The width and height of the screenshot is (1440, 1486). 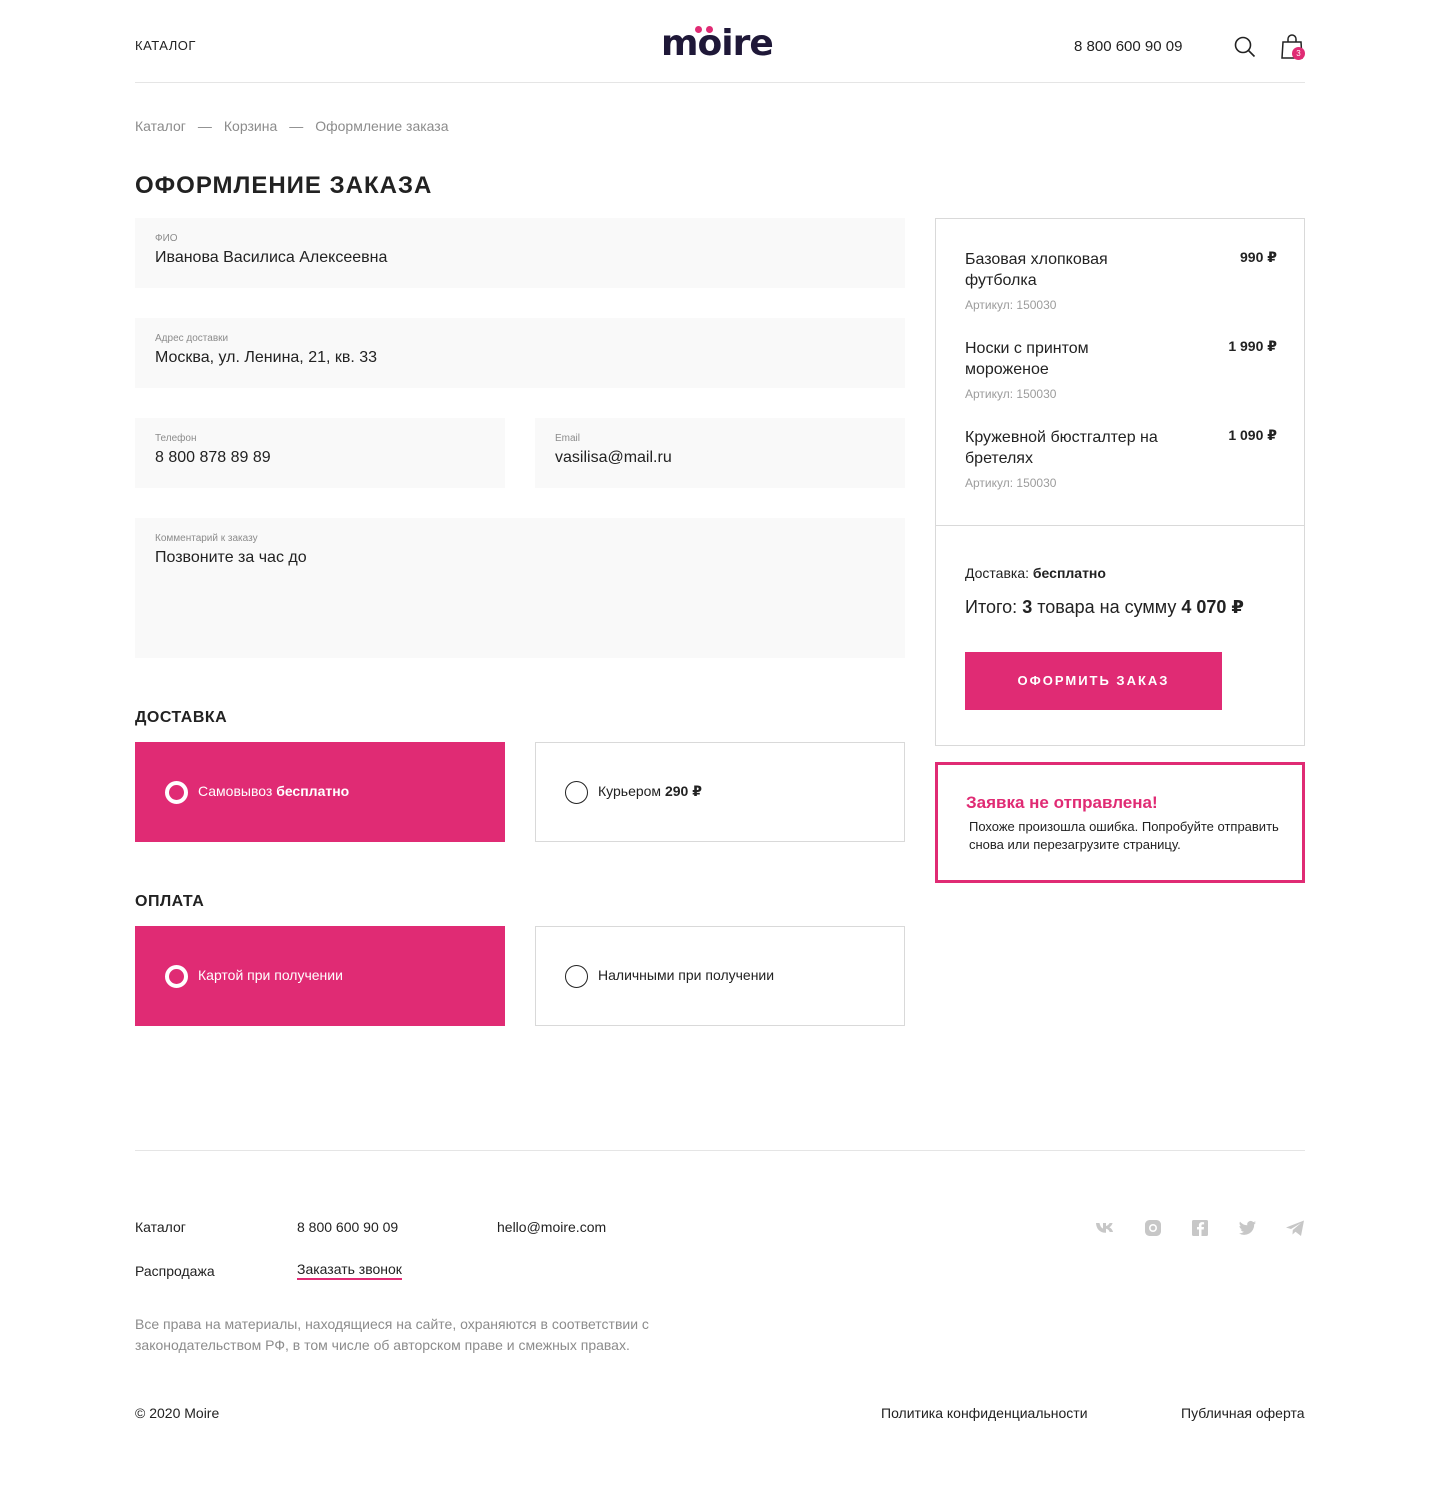 What do you see at coordinates (1295, 1228) in the screenshot?
I see `telegram-icon` at bounding box center [1295, 1228].